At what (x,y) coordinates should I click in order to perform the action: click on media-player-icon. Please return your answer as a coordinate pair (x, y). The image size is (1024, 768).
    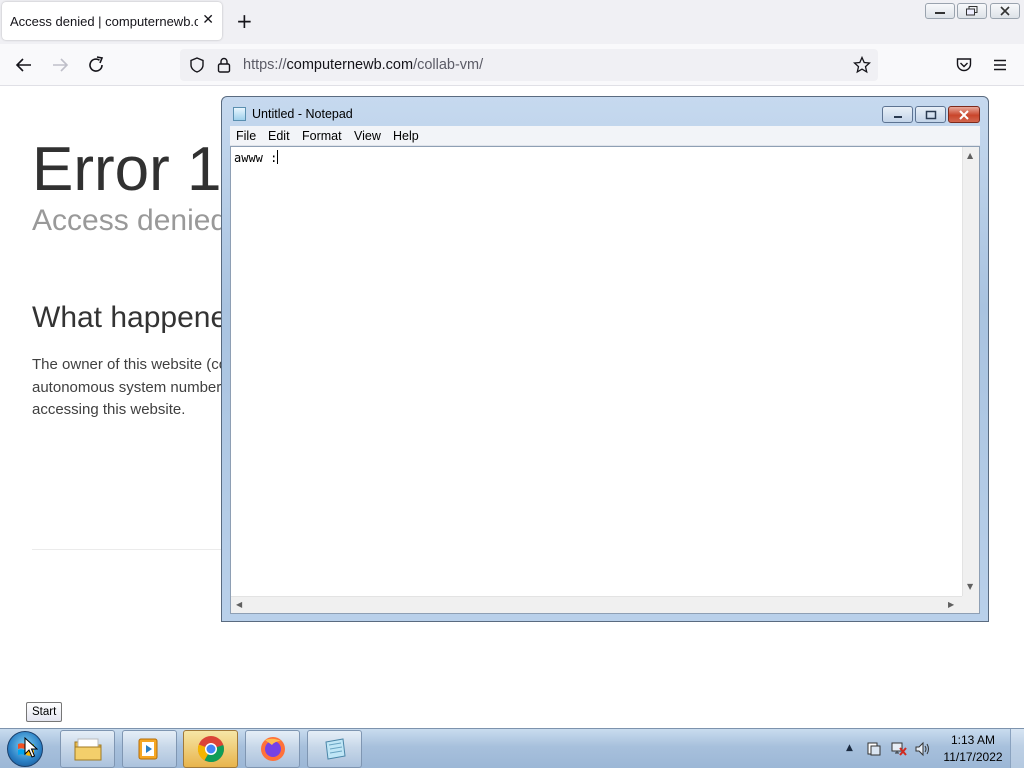
    Looking at the image, I should click on (147, 749).